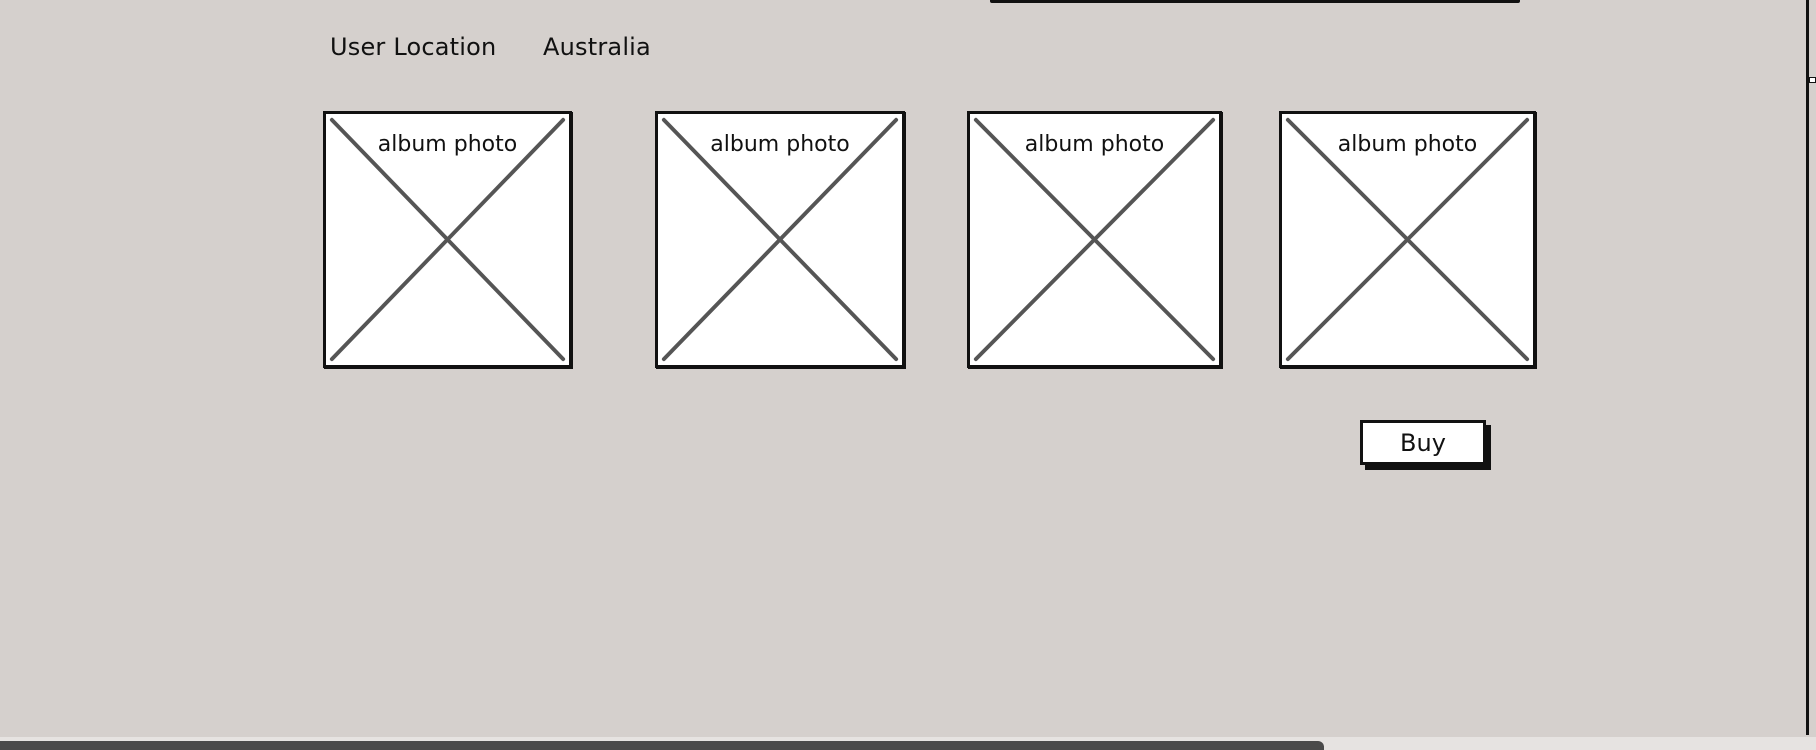 The height and width of the screenshot is (750, 1816). What do you see at coordinates (1255, 1) in the screenshot?
I see `top-edge-bar` at bounding box center [1255, 1].